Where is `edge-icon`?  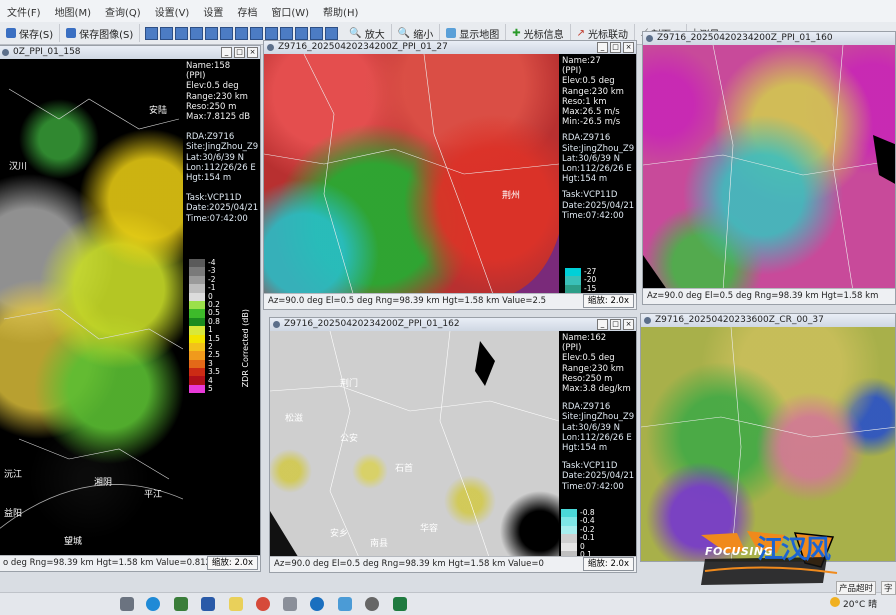
edge-icon is located at coordinates (153, 604).